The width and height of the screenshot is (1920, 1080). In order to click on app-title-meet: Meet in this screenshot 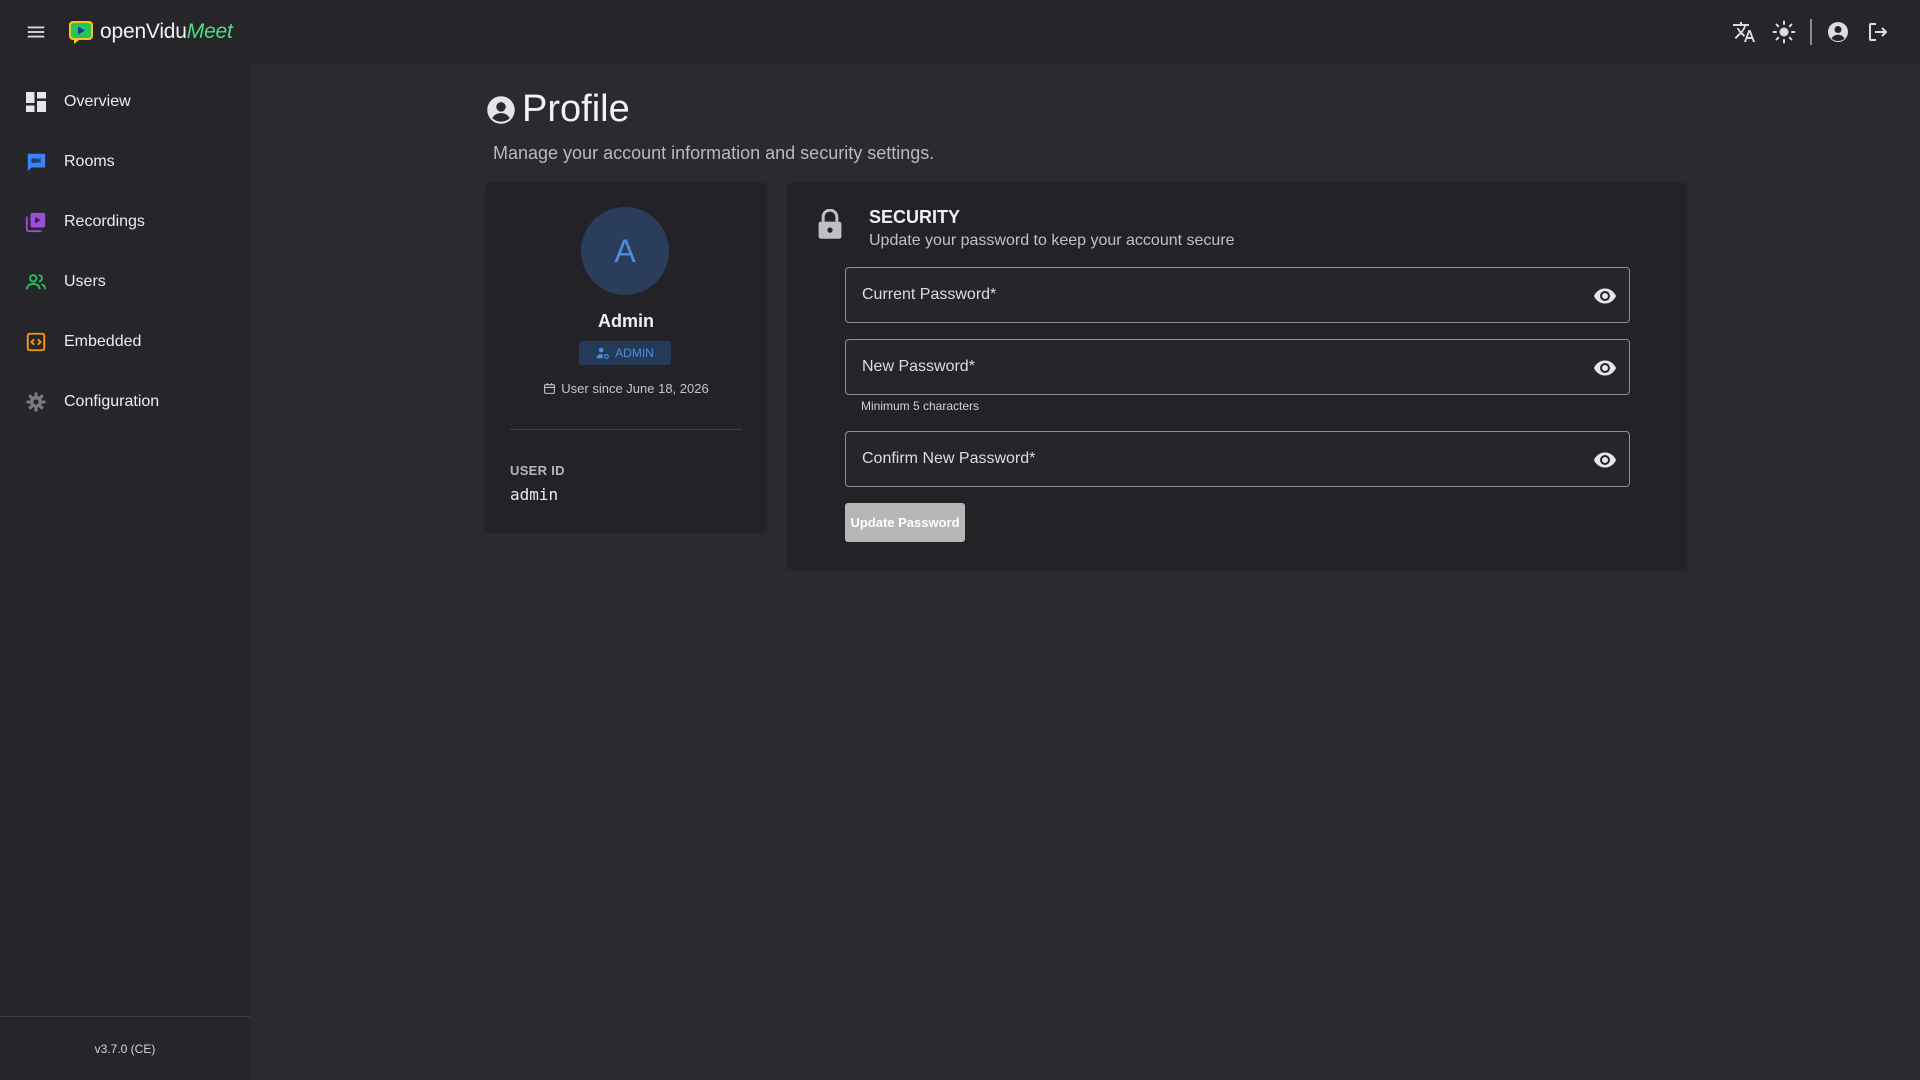, I will do `click(209, 31)`.